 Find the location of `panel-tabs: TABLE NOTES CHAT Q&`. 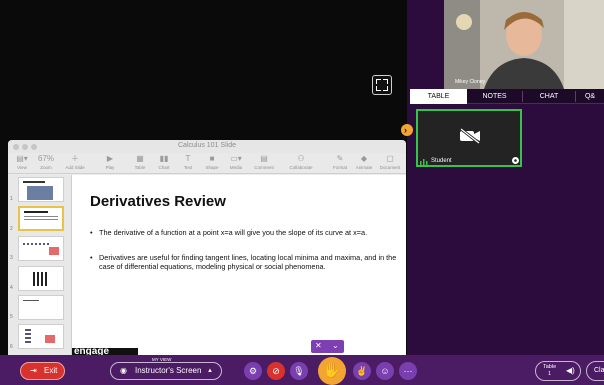

panel-tabs: TABLE NOTES CHAT Q& is located at coordinates (507, 96).